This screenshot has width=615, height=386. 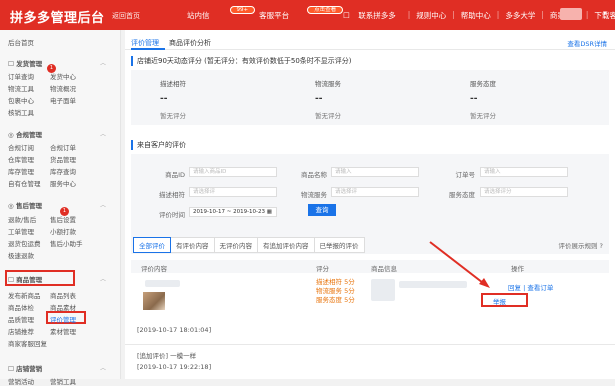 I want to click on sidebar-item: 素材管理, so click(x=63, y=331).